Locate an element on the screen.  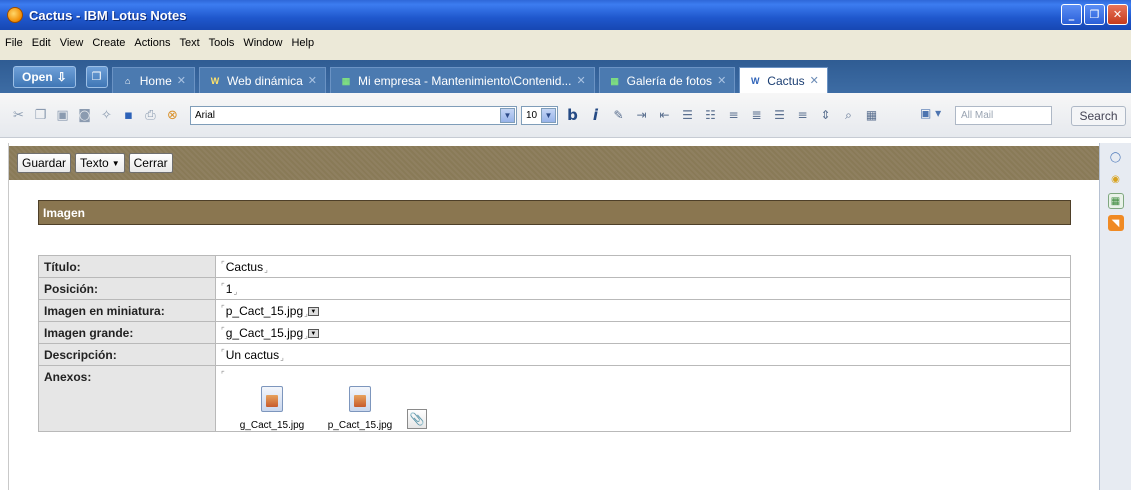
italic-button: i is located at coordinates (595, 115).